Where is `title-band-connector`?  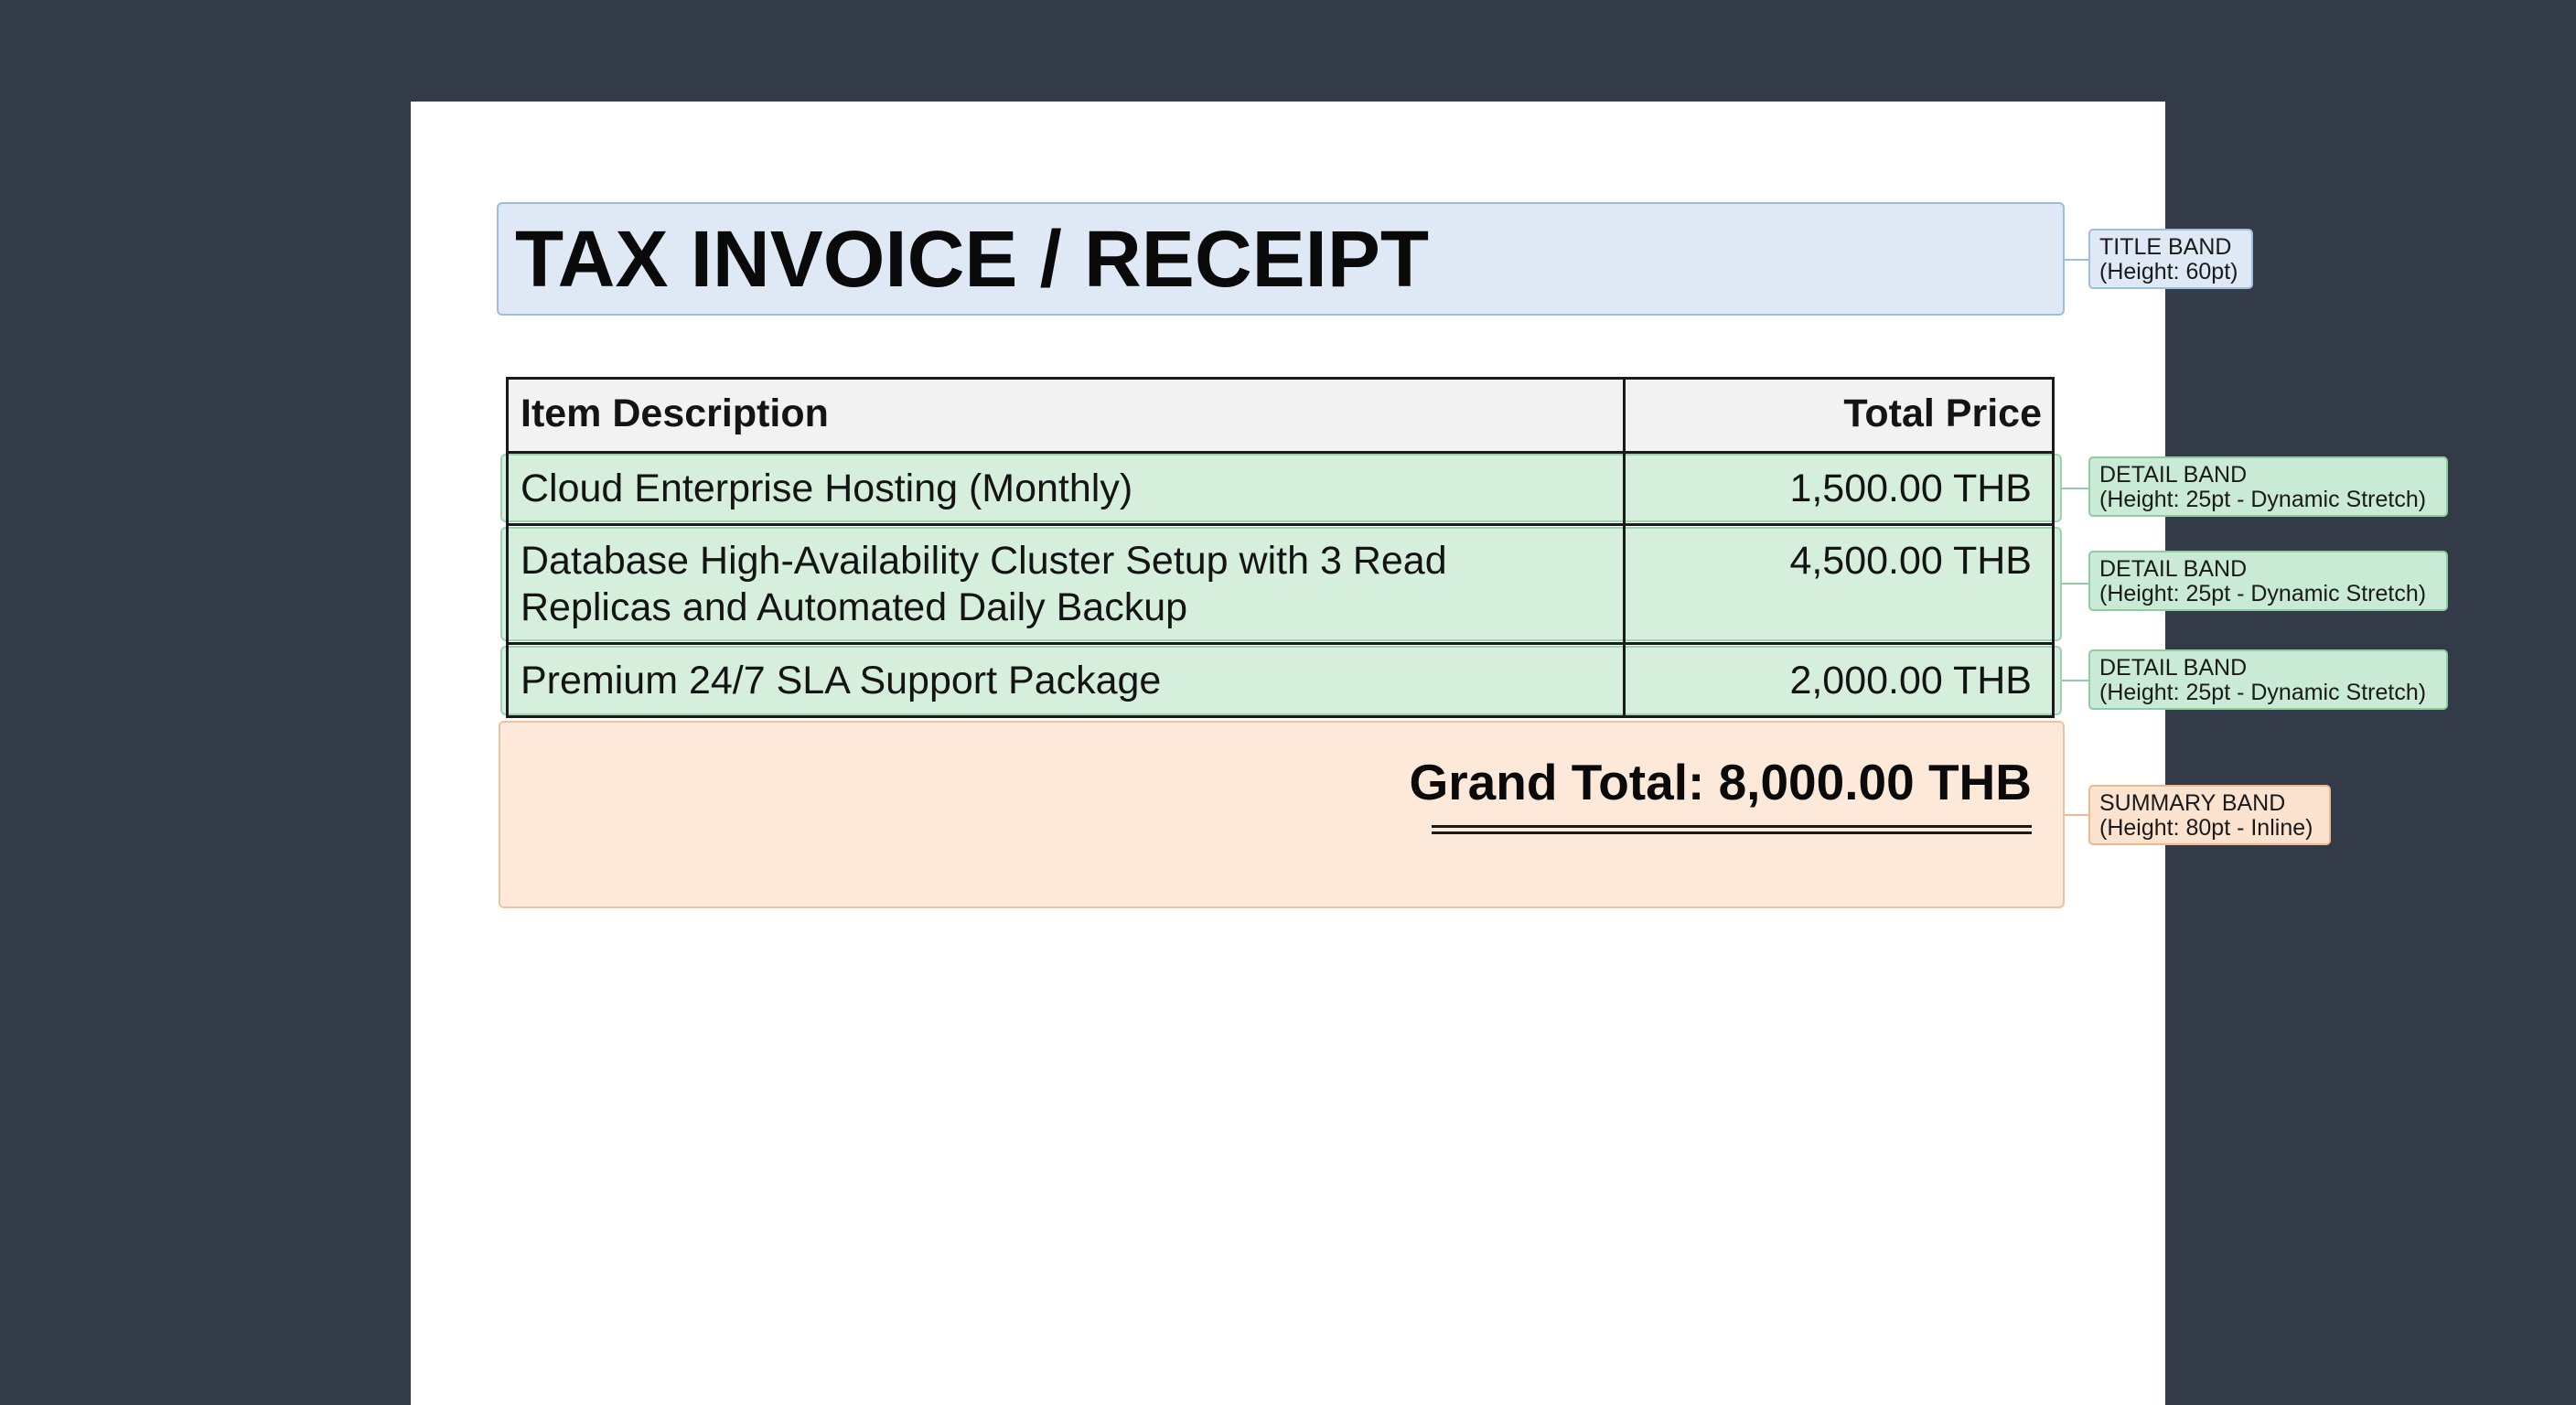 title-band-connector is located at coordinates (2077, 260).